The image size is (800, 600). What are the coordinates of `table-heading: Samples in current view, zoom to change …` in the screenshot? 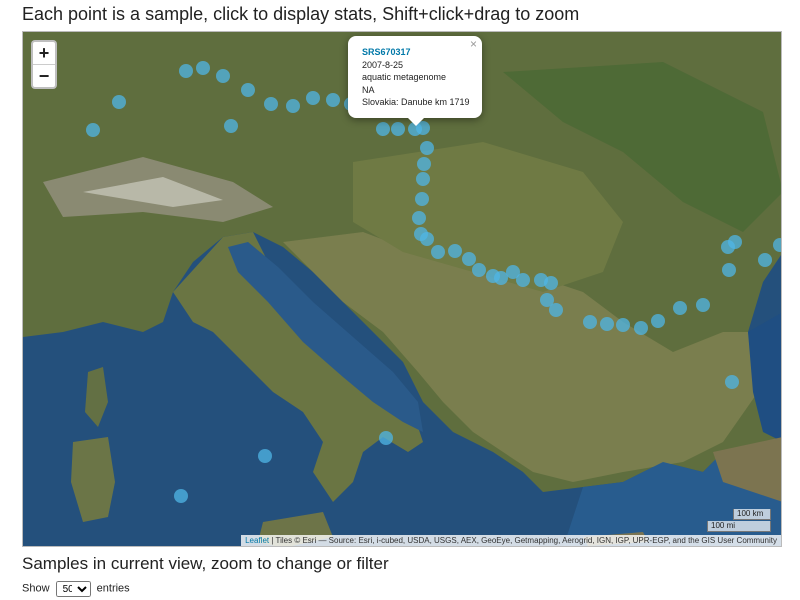 It's located at (205, 563).